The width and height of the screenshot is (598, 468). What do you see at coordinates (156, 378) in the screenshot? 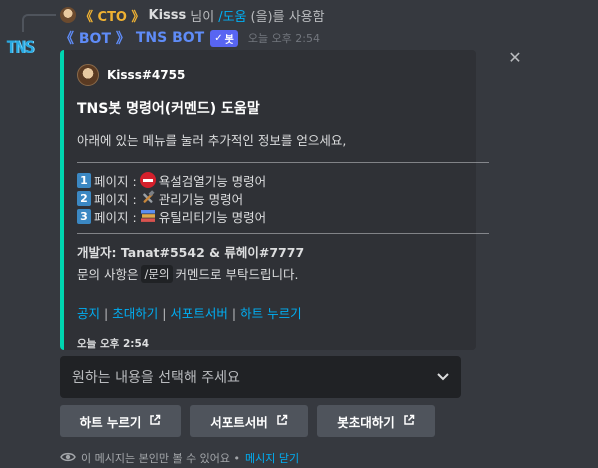
I see `select-placeholder: 원하는 내용을 선택해 주세요` at bounding box center [156, 378].